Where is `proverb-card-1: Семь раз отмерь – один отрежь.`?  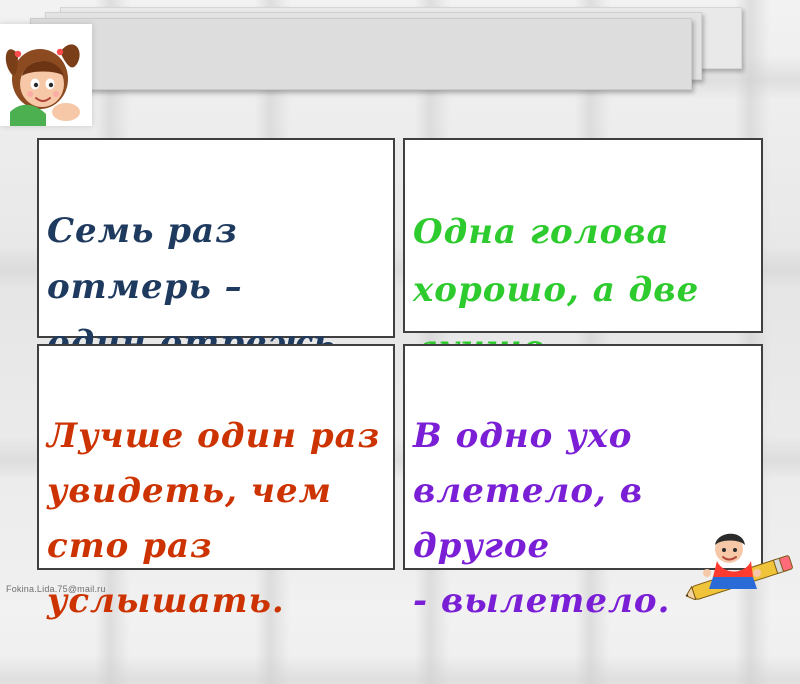
proverb-card-1: Семь раз отмерь – один отрежь. is located at coordinates (216, 250).